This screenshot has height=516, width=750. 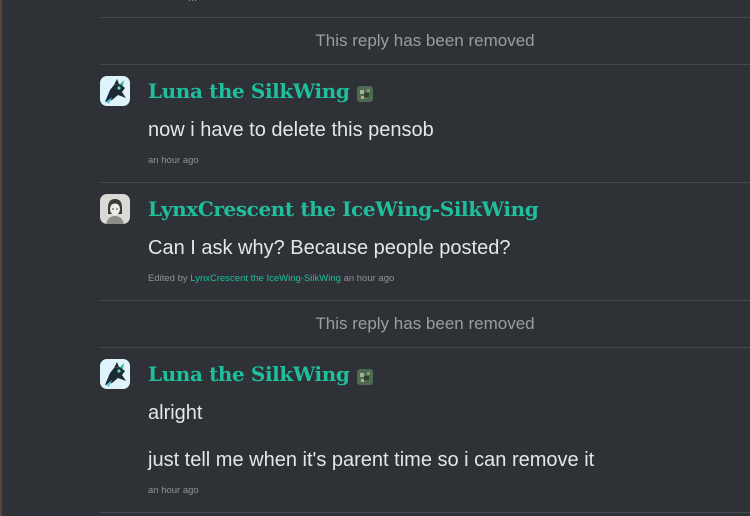 I want to click on portrait-avatar, so click(x=115, y=209).